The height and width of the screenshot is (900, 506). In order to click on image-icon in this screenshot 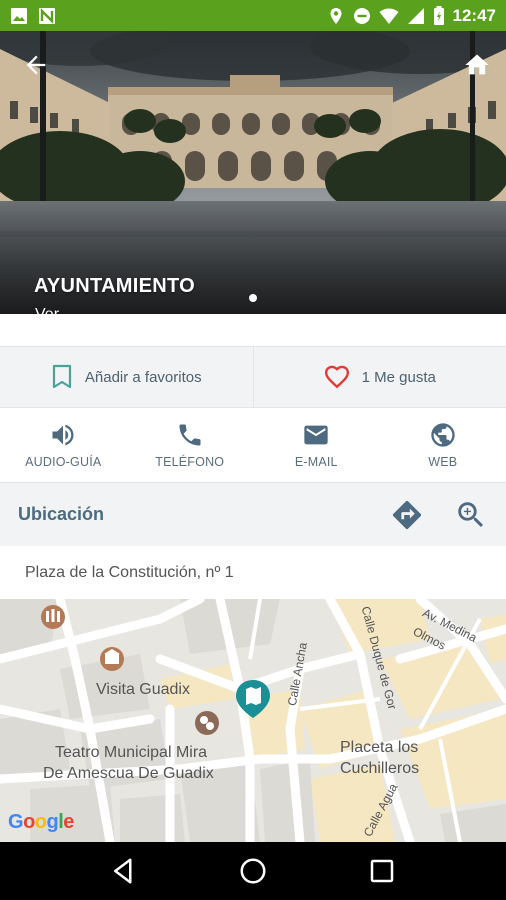, I will do `click(19, 15)`.